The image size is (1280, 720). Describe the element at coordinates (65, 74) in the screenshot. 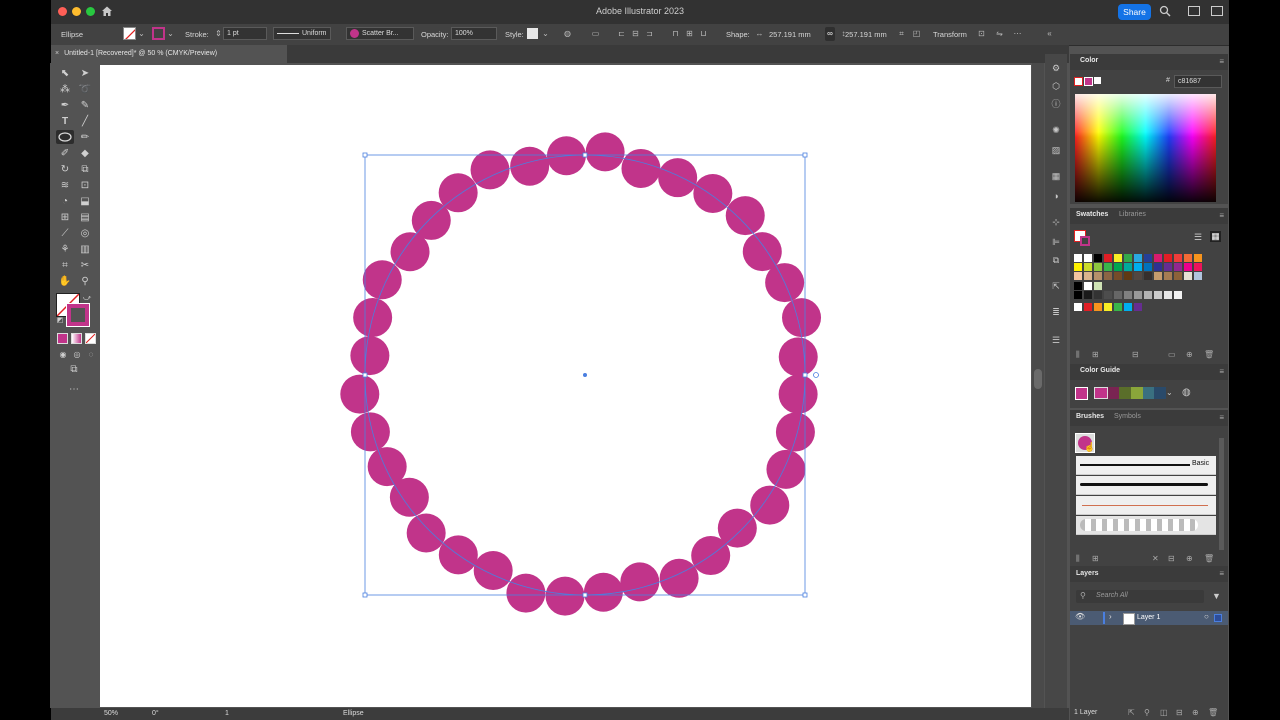

I see `selection-tool-icon: ⬉` at that location.